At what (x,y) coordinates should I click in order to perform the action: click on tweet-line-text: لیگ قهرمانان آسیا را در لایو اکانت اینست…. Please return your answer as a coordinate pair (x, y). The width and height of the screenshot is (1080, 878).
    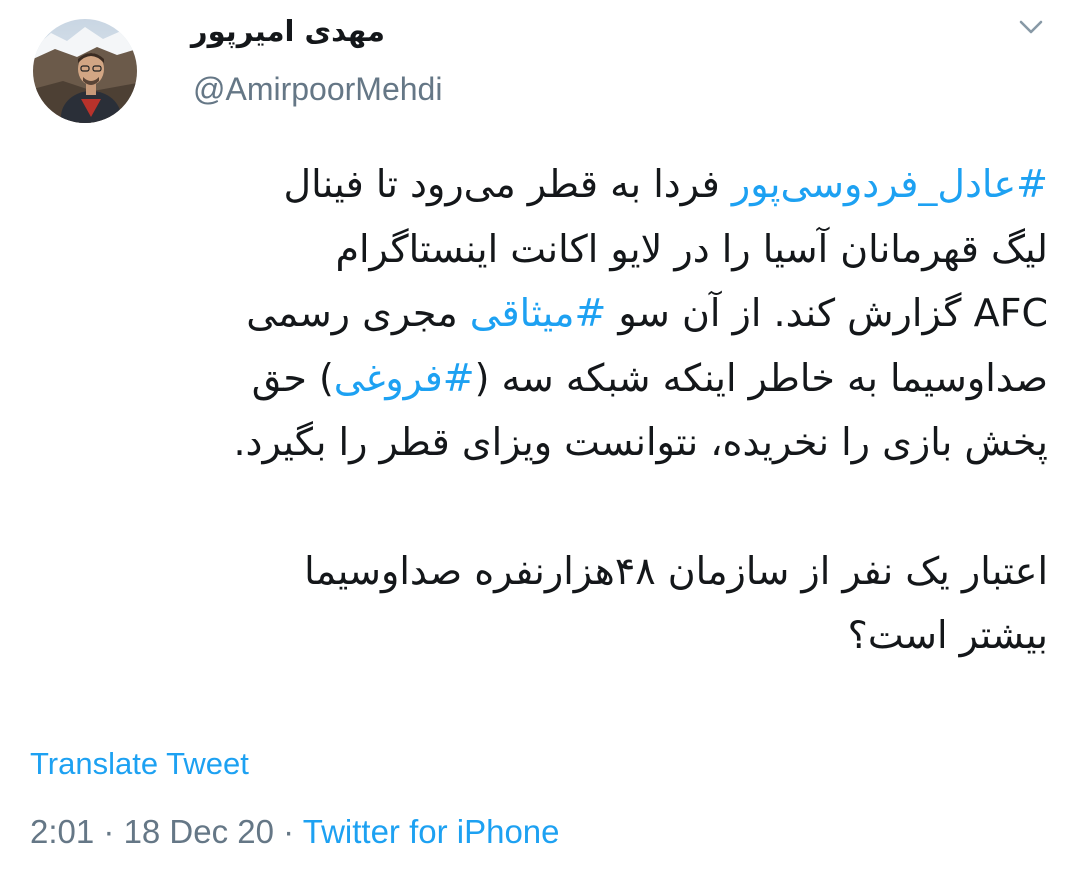
    Looking at the image, I should click on (691, 248).